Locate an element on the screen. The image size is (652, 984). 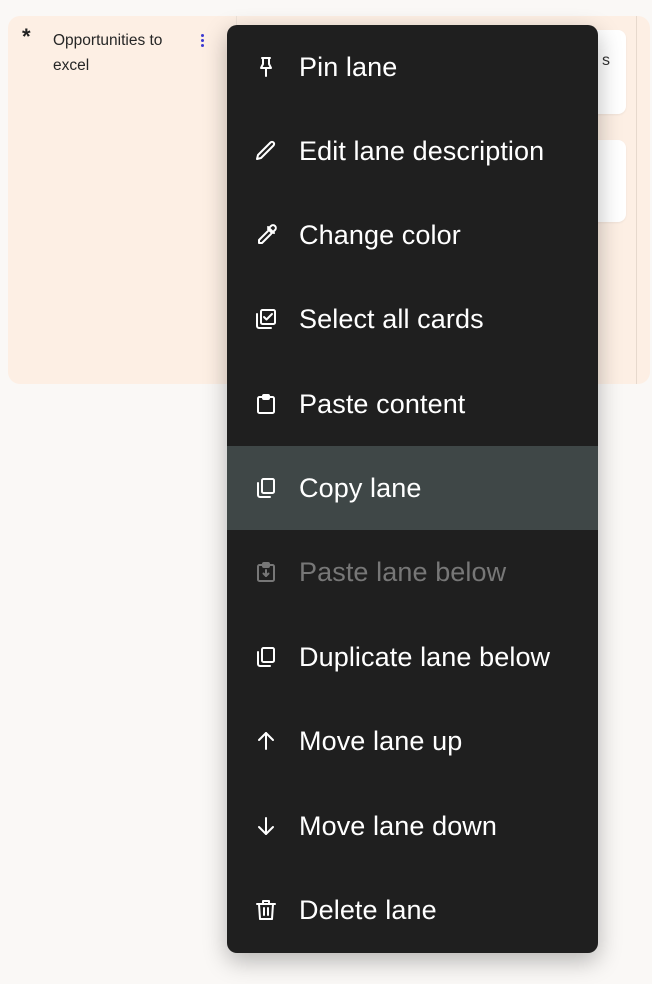
menu-item-paste-content: Paste content is located at coordinates (412, 404).